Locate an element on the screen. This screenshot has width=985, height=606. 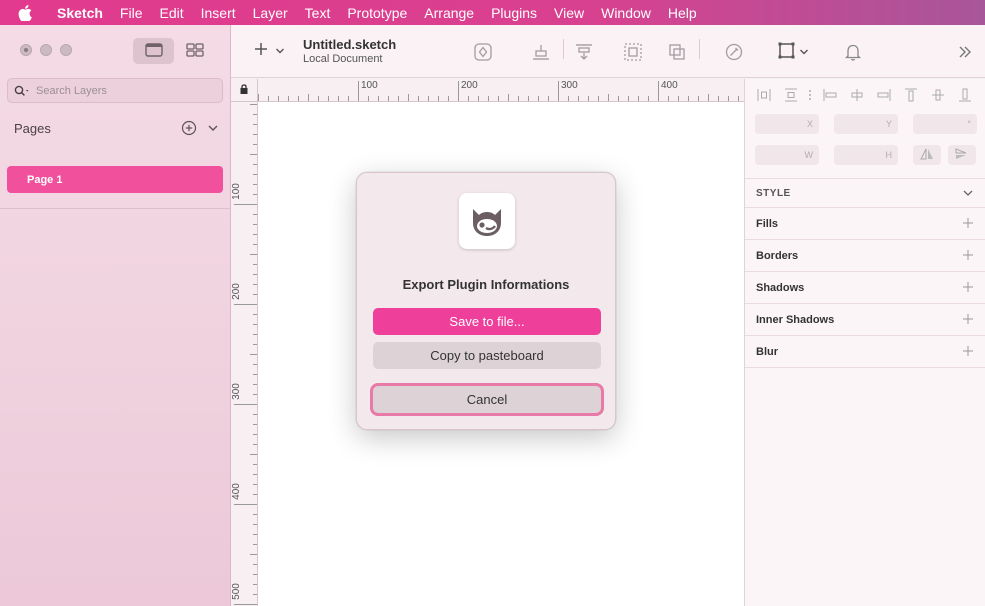
copy-to-pasteboard-button: Copy to pasteboard is located at coordinates (487, 355).